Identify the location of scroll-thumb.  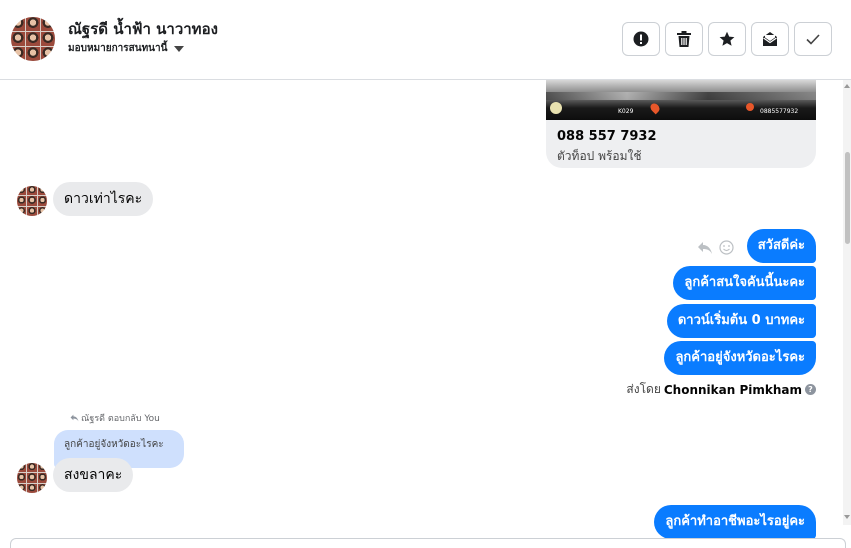
(847, 198).